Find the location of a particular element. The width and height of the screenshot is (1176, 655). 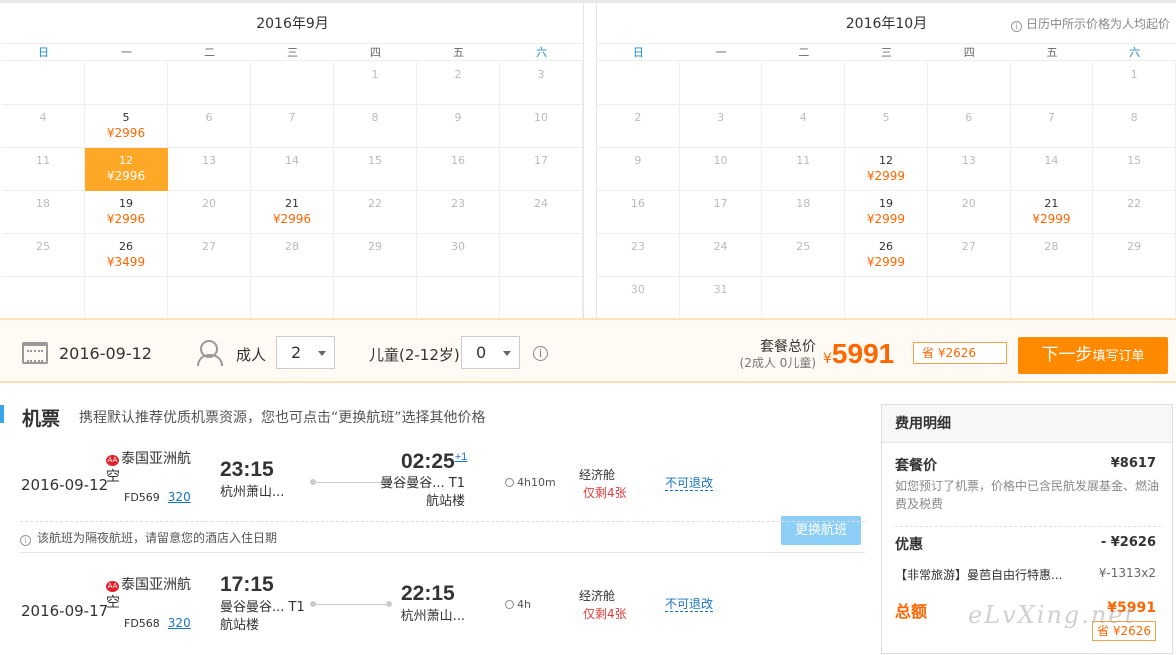

adult-select: 2 is located at coordinates (305, 352).